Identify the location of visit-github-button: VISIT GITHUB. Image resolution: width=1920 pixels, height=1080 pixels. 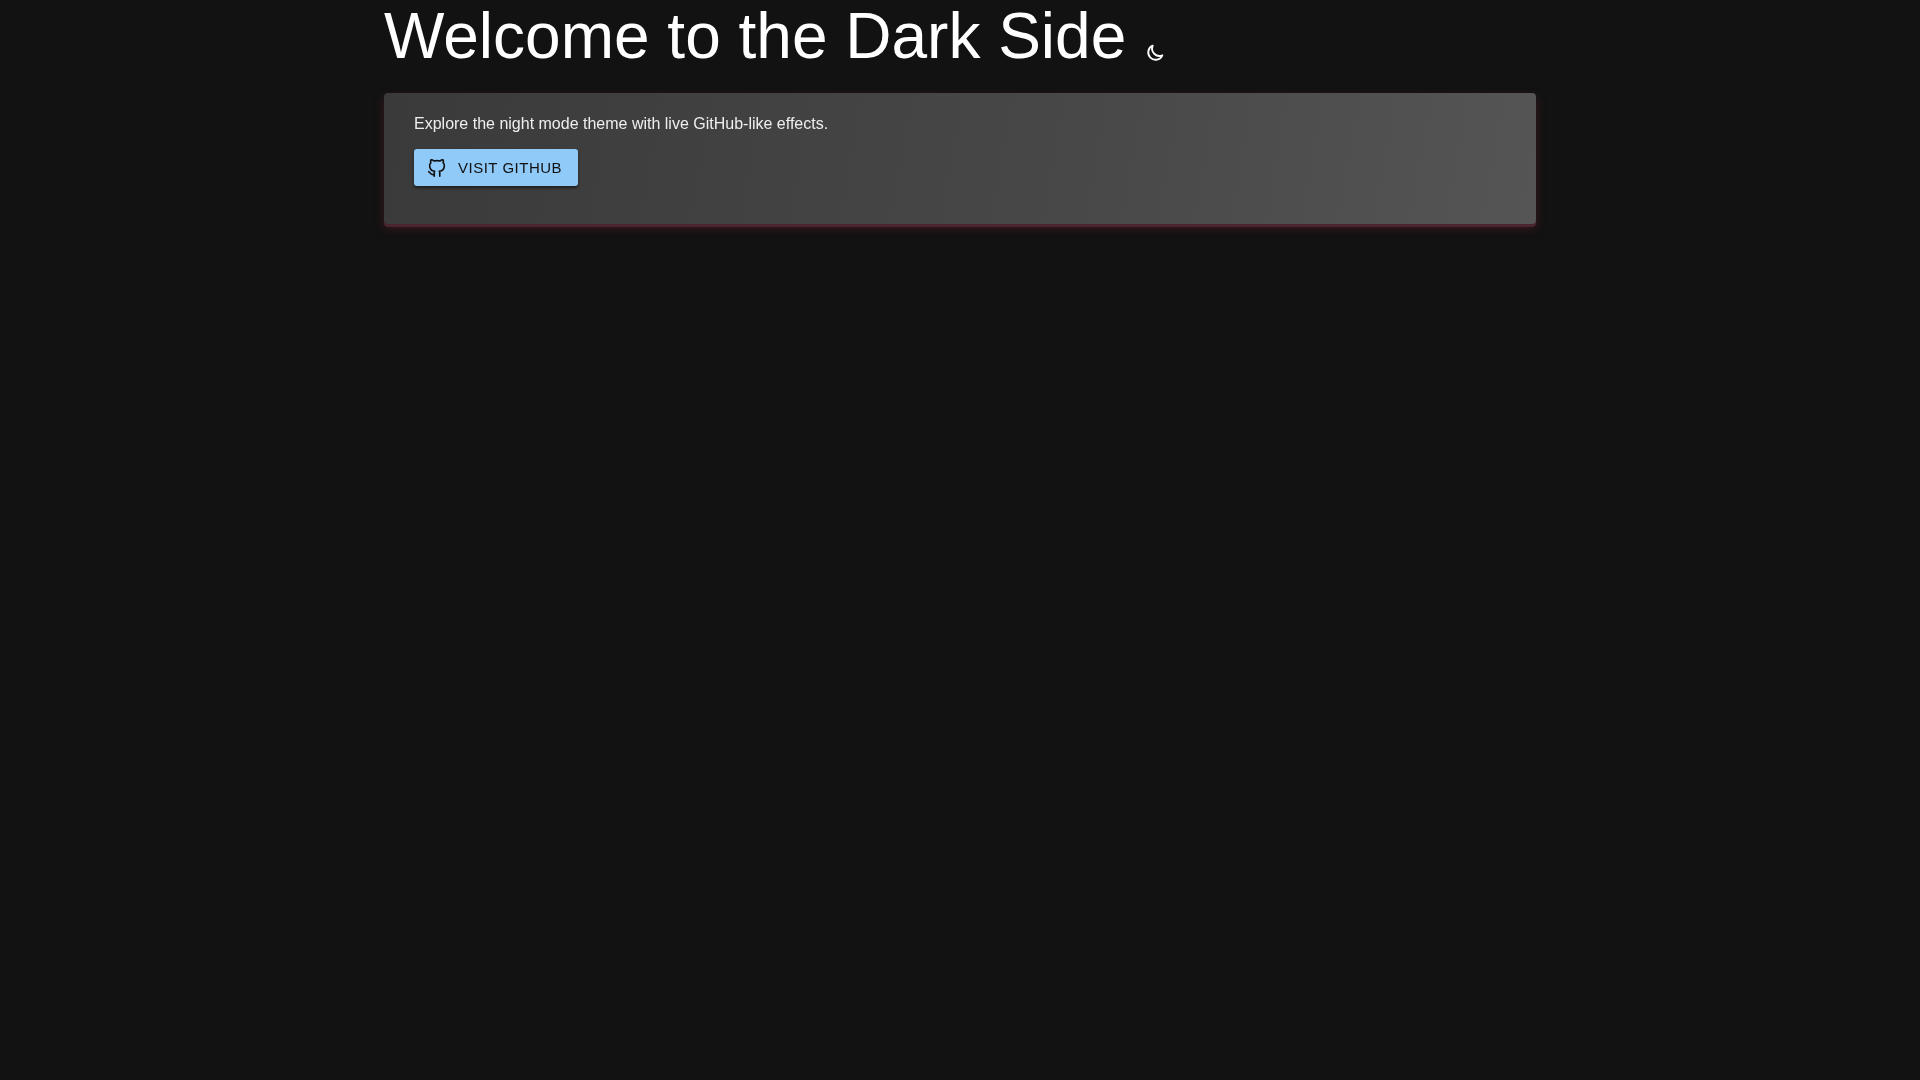
(496, 167).